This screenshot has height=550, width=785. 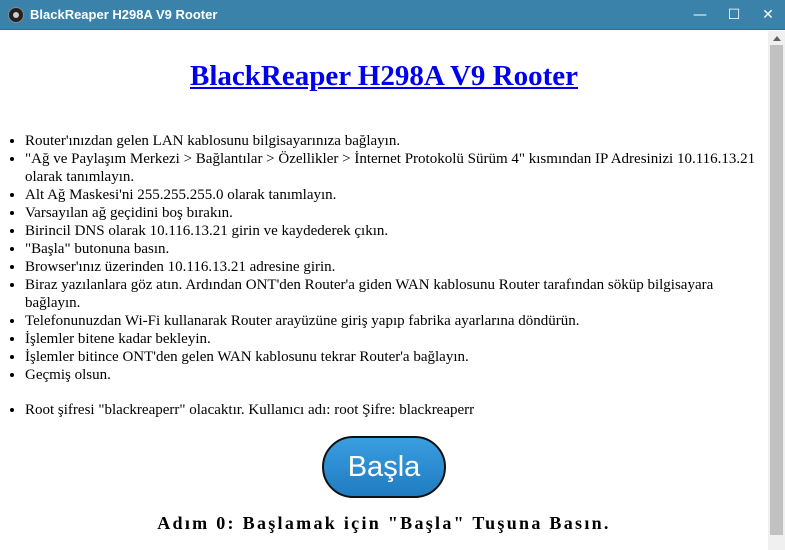 I want to click on maximize-icon: ☐, so click(x=734, y=15).